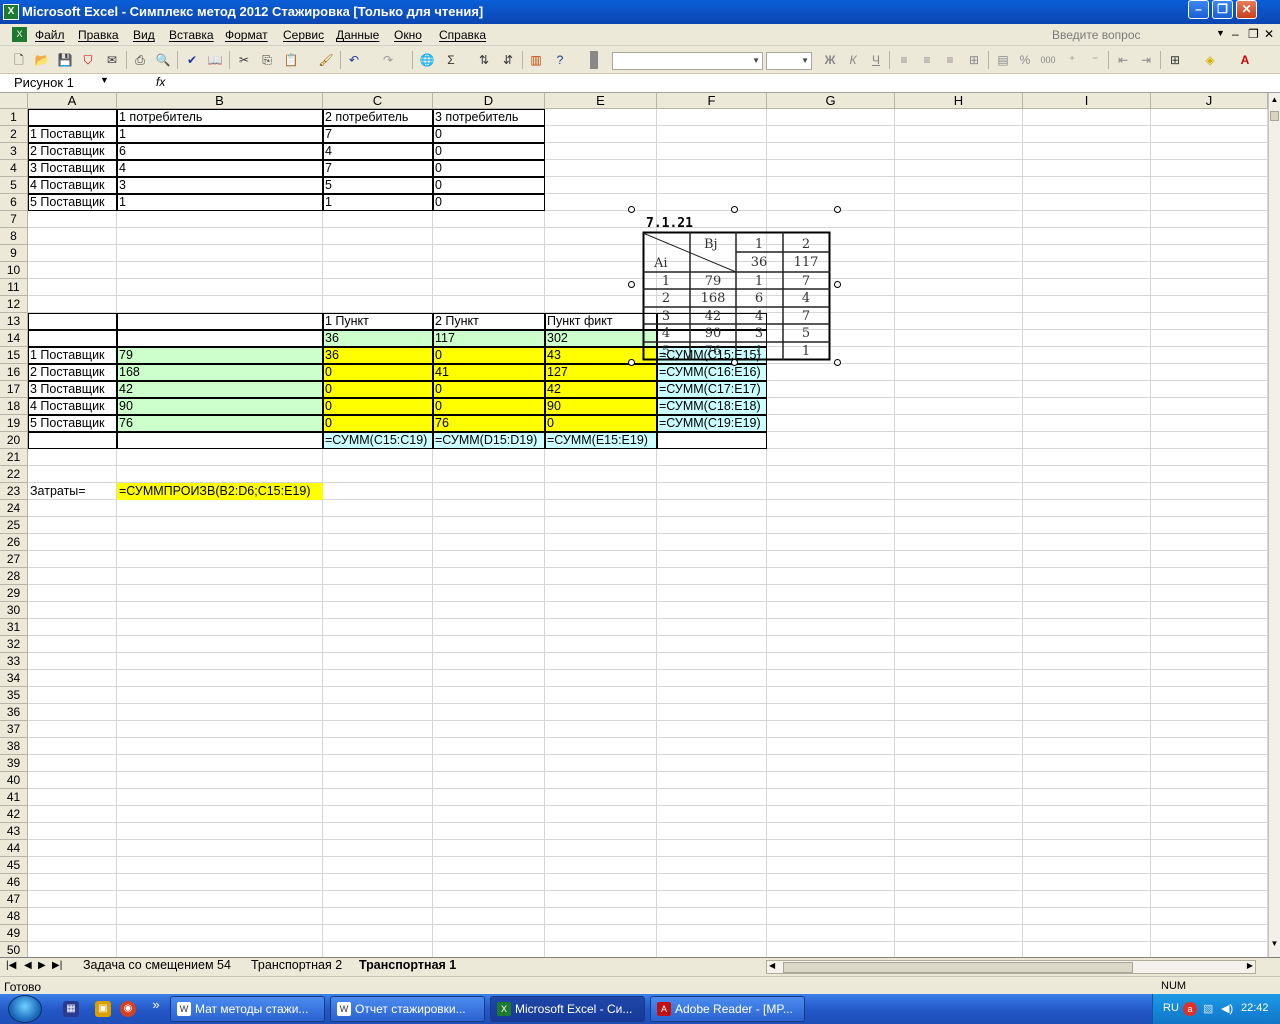 The image size is (1280, 1024). Describe the element at coordinates (1175, 60) in the screenshot. I see `borders-icon: ⊞` at that location.